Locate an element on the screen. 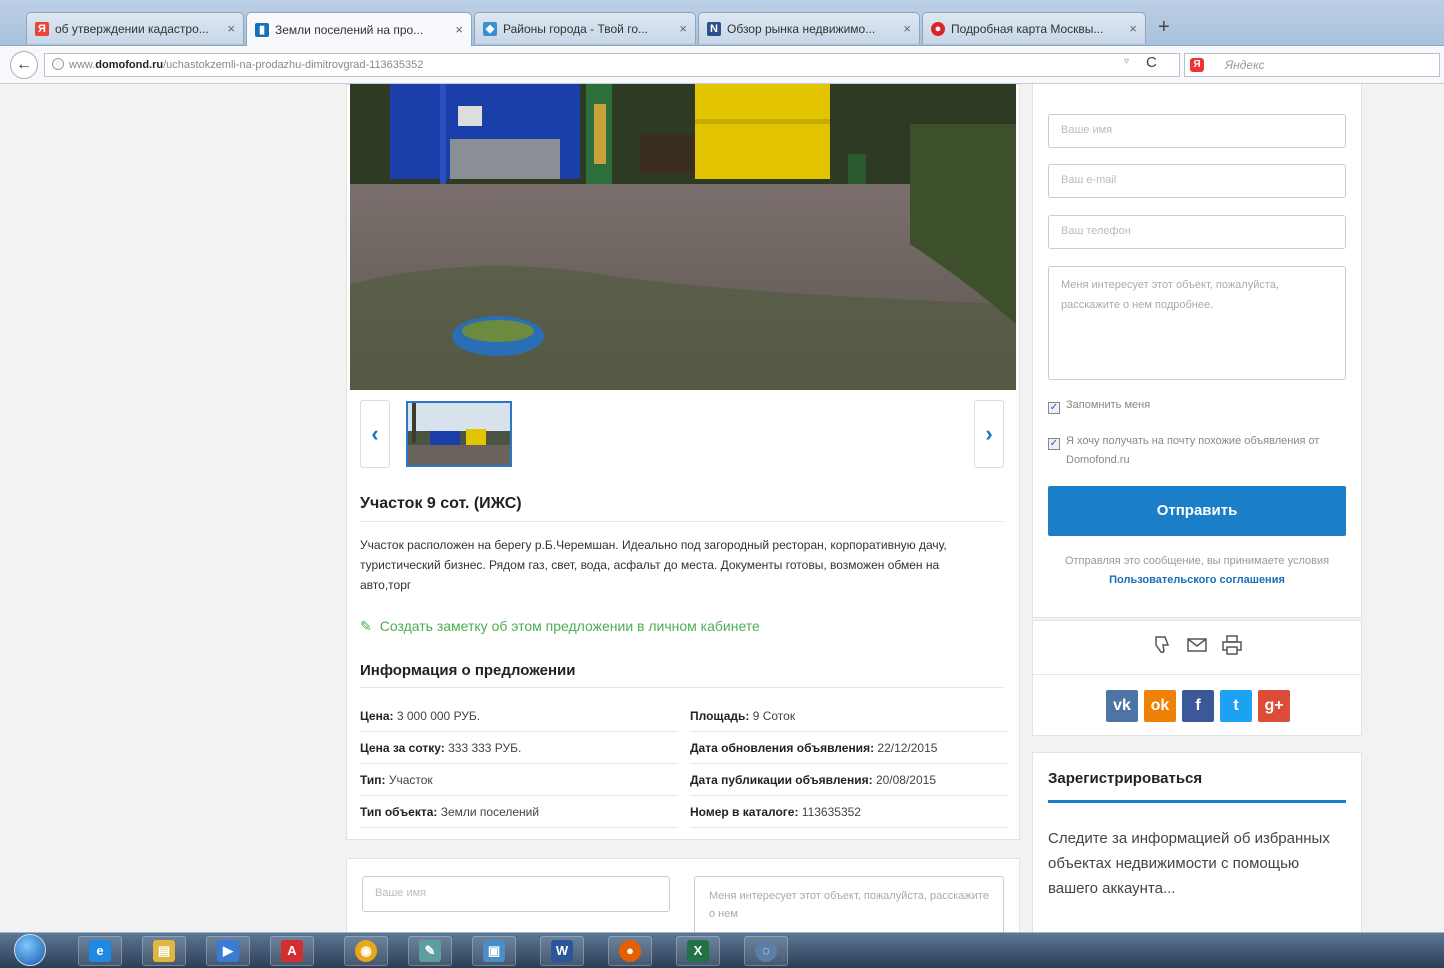 The height and width of the screenshot is (968, 1444). info-heading: Информация о предложении is located at coordinates (682, 675).